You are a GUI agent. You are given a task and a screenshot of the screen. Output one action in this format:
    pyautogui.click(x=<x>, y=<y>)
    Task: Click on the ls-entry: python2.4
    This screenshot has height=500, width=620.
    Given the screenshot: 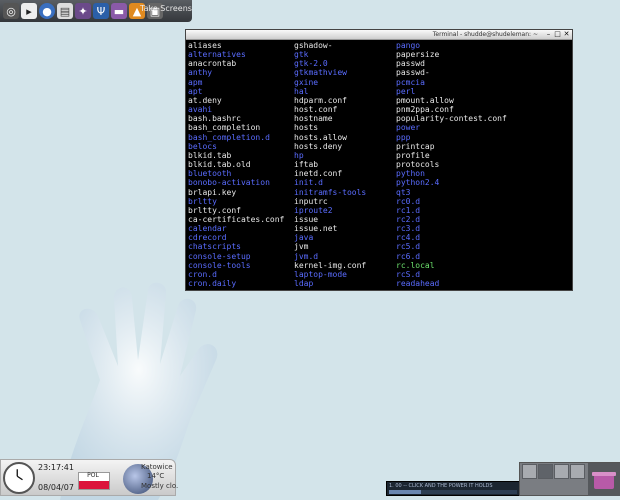 What is the action you would take?
    pyautogui.click(x=418, y=183)
    